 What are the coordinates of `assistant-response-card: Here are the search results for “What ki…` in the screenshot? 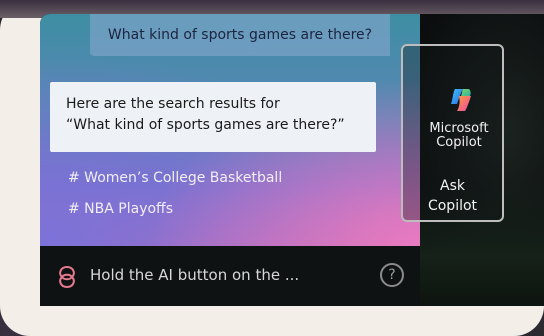 It's located at (213, 117).